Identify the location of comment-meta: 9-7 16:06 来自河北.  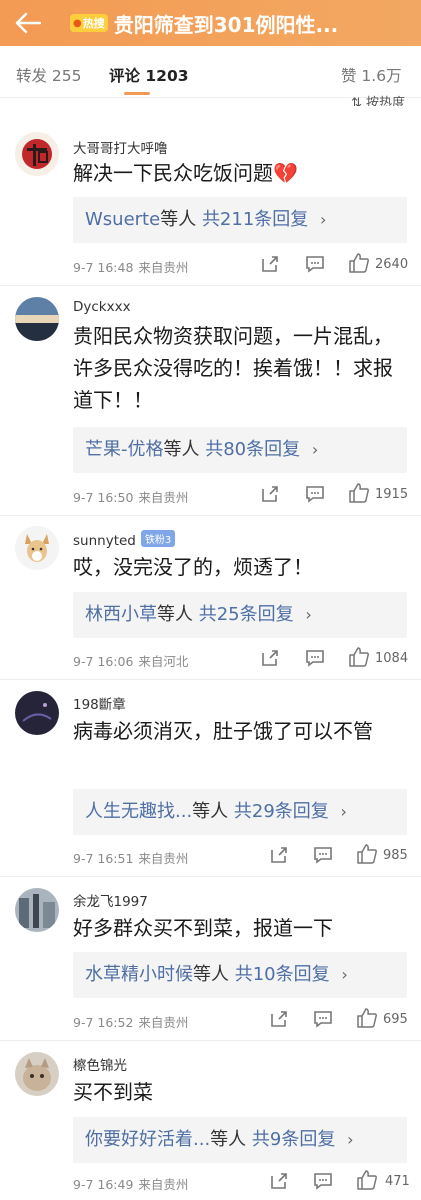
(130, 660).